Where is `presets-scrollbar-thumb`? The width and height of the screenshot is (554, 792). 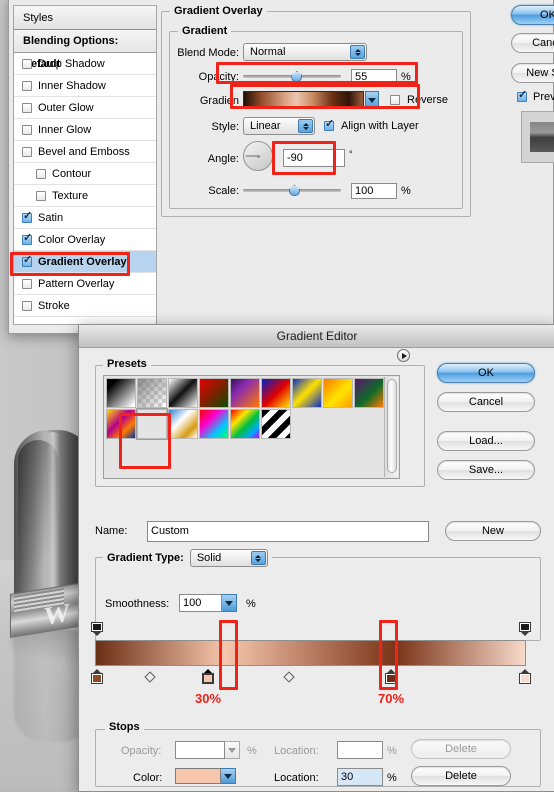 presets-scrollbar-thumb is located at coordinates (392, 426).